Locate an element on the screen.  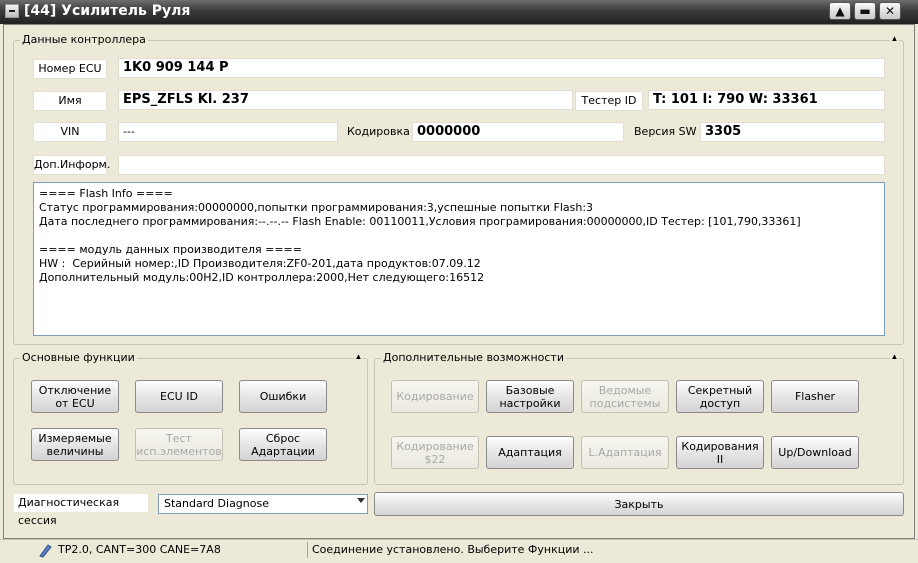
restore-button: ▲ is located at coordinates (840, 11).